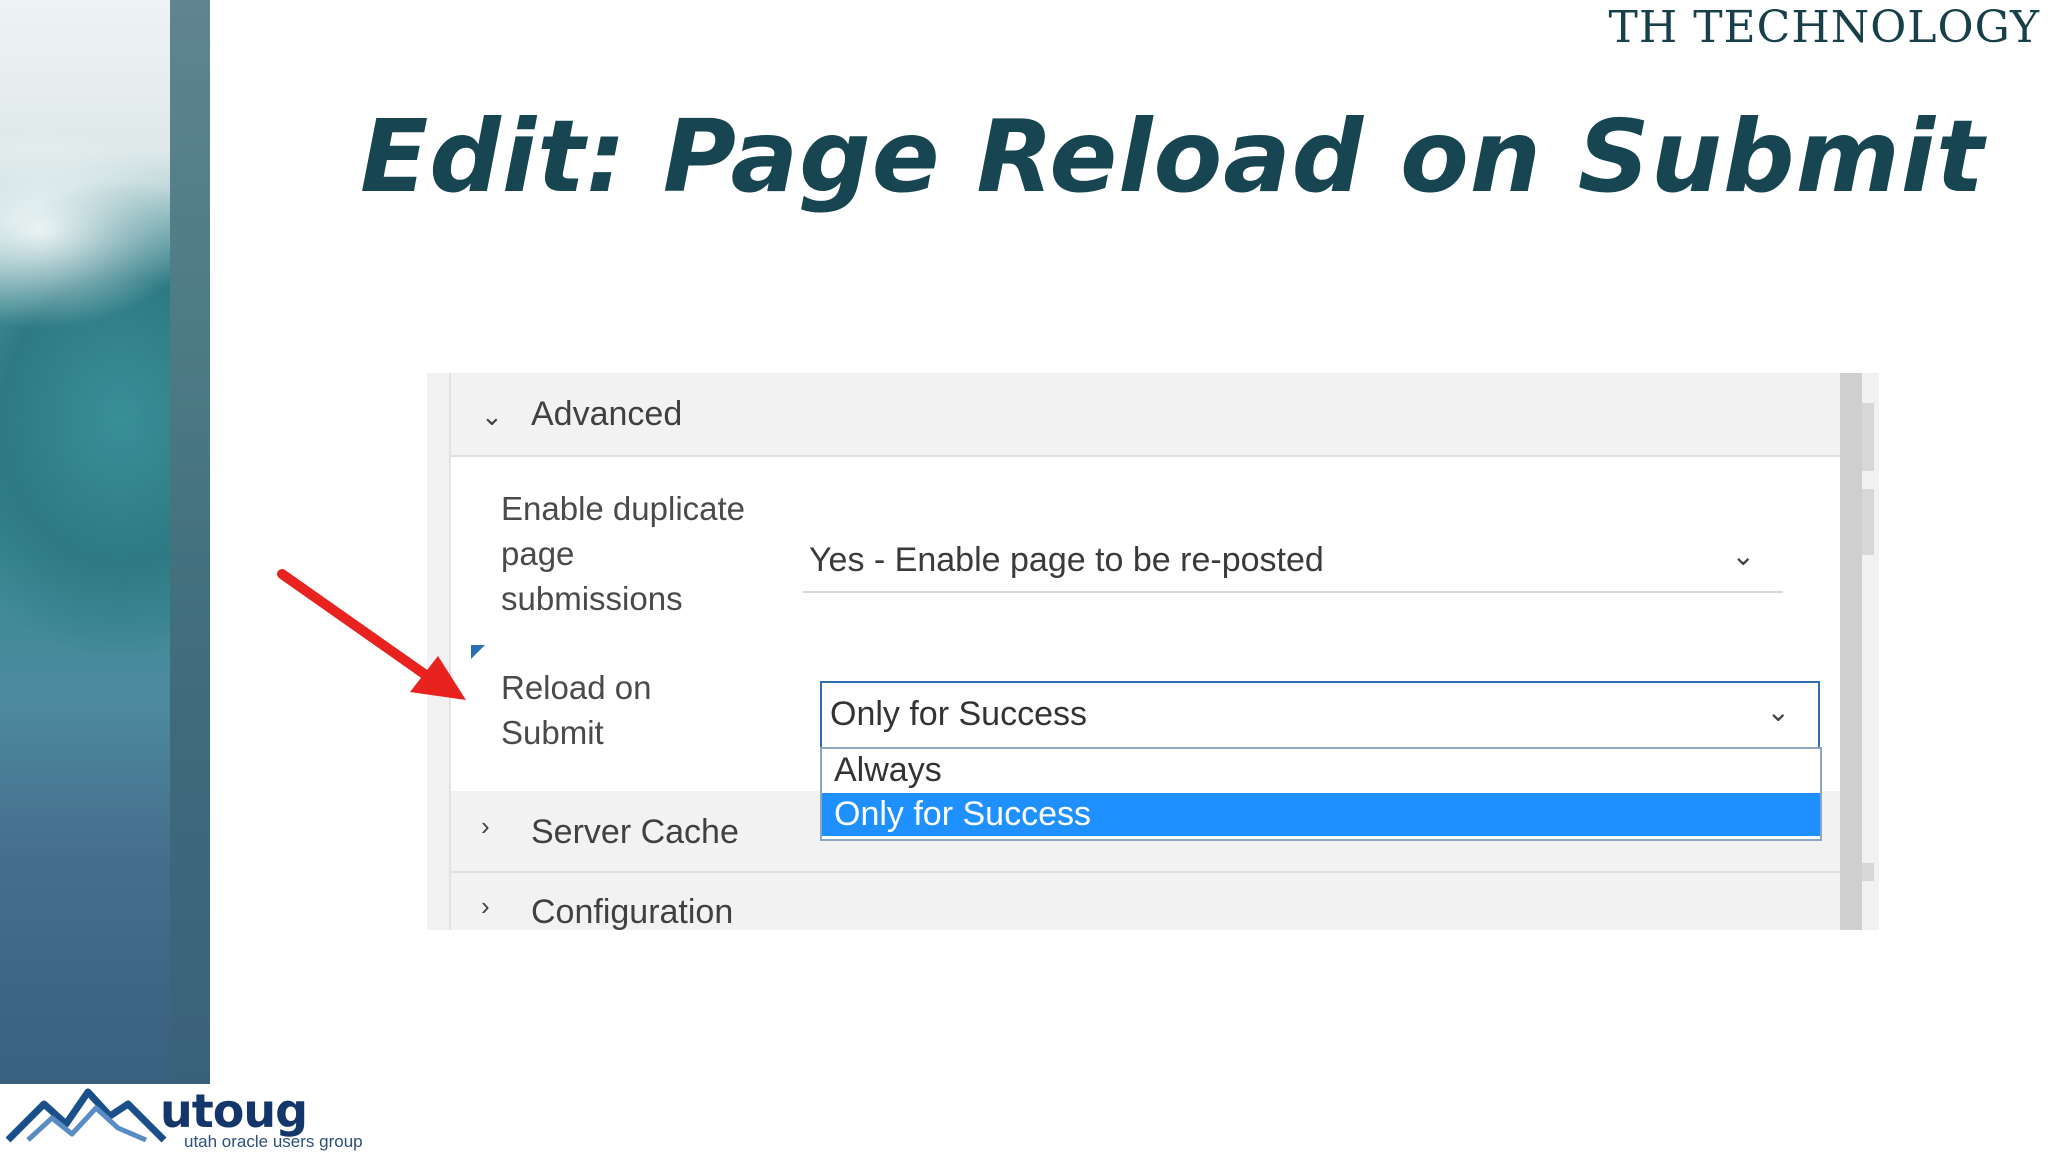 This screenshot has width=2048, height=1152. What do you see at coordinates (234, 1111) in the screenshot?
I see `logo-word: utoug` at bounding box center [234, 1111].